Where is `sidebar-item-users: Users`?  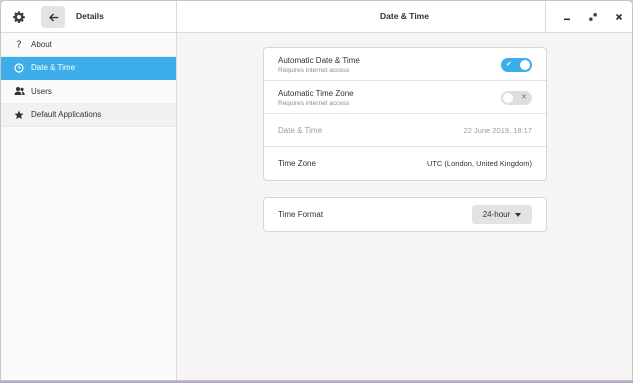 sidebar-item-users: Users is located at coordinates (88, 92).